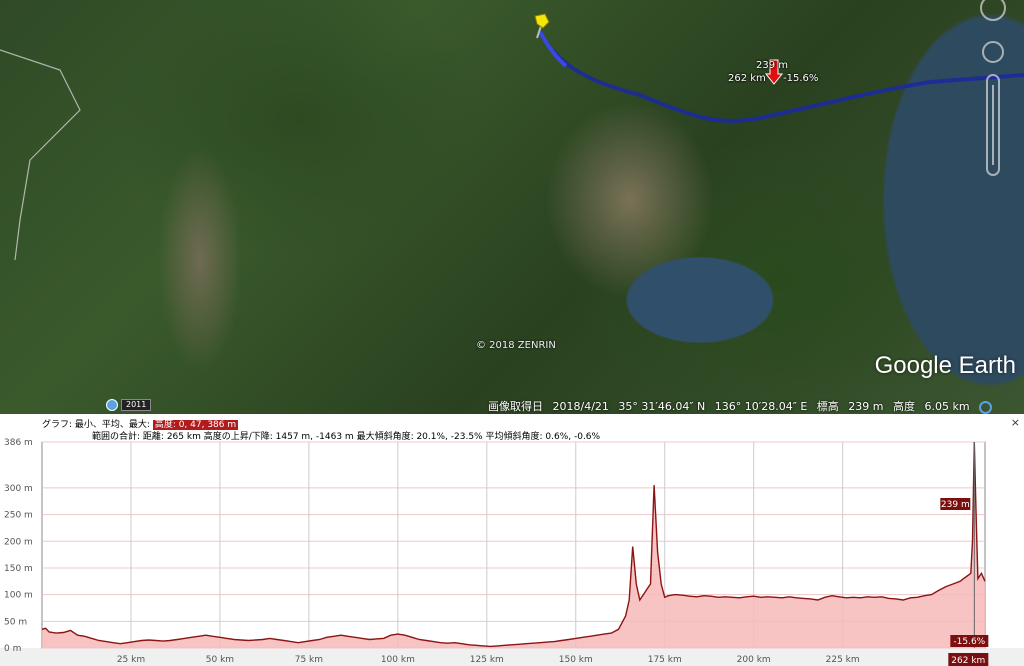 The width and height of the screenshot is (1024, 666). What do you see at coordinates (904, 406) in the screenshot?
I see `altitude-label: 高度` at bounding box center [904, 406].